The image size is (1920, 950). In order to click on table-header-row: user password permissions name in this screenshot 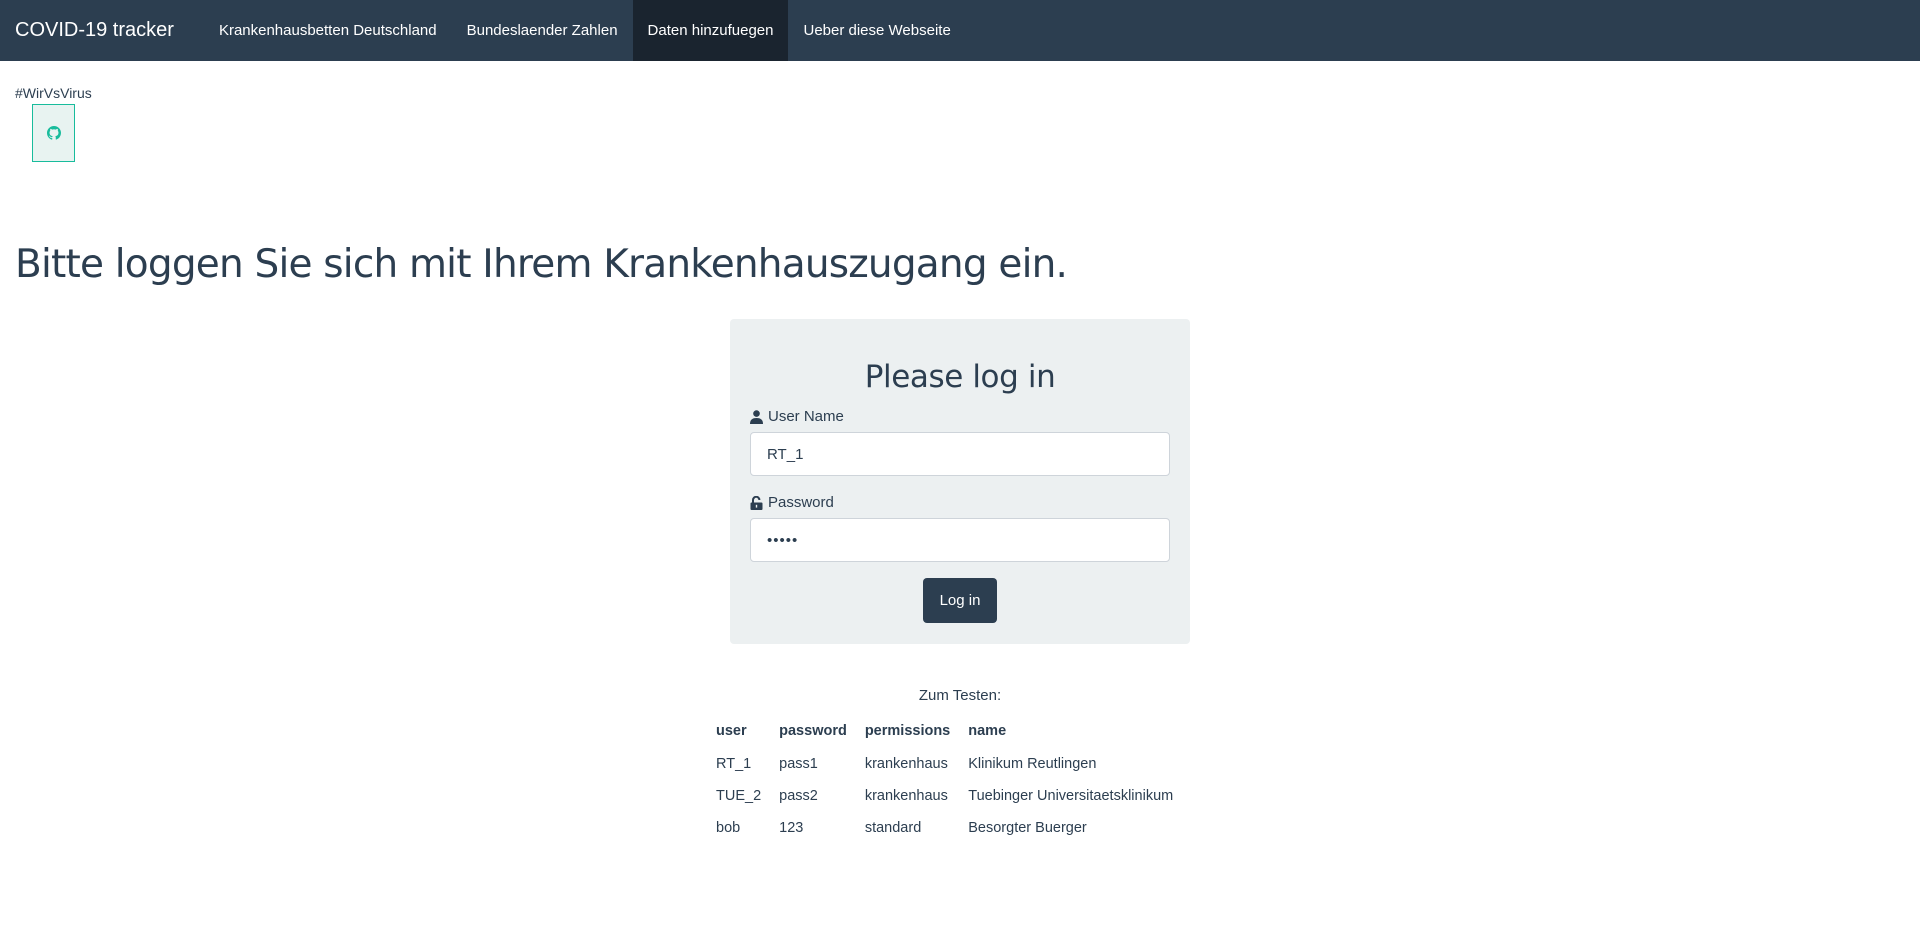, I will do `click(947, 732)`.